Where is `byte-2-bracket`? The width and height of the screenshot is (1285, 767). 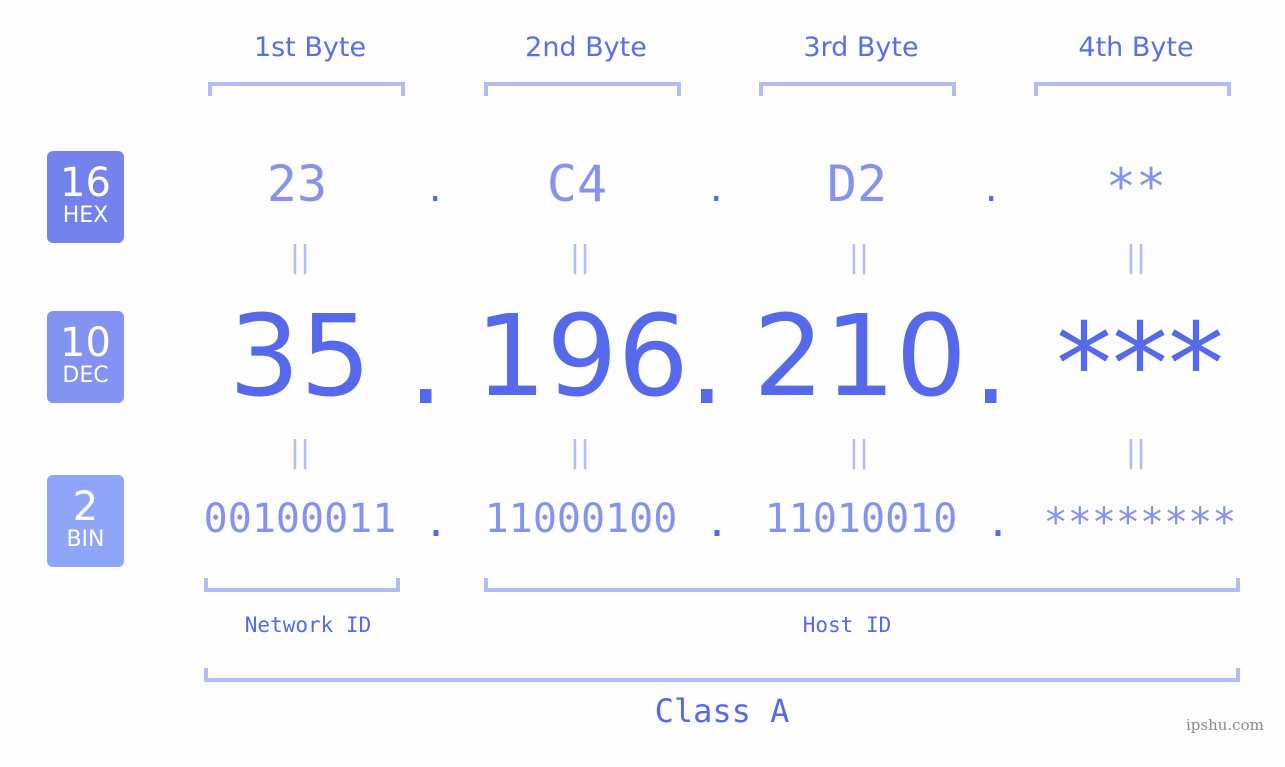 byte-2-bracket is located at coordinates (582, 89).